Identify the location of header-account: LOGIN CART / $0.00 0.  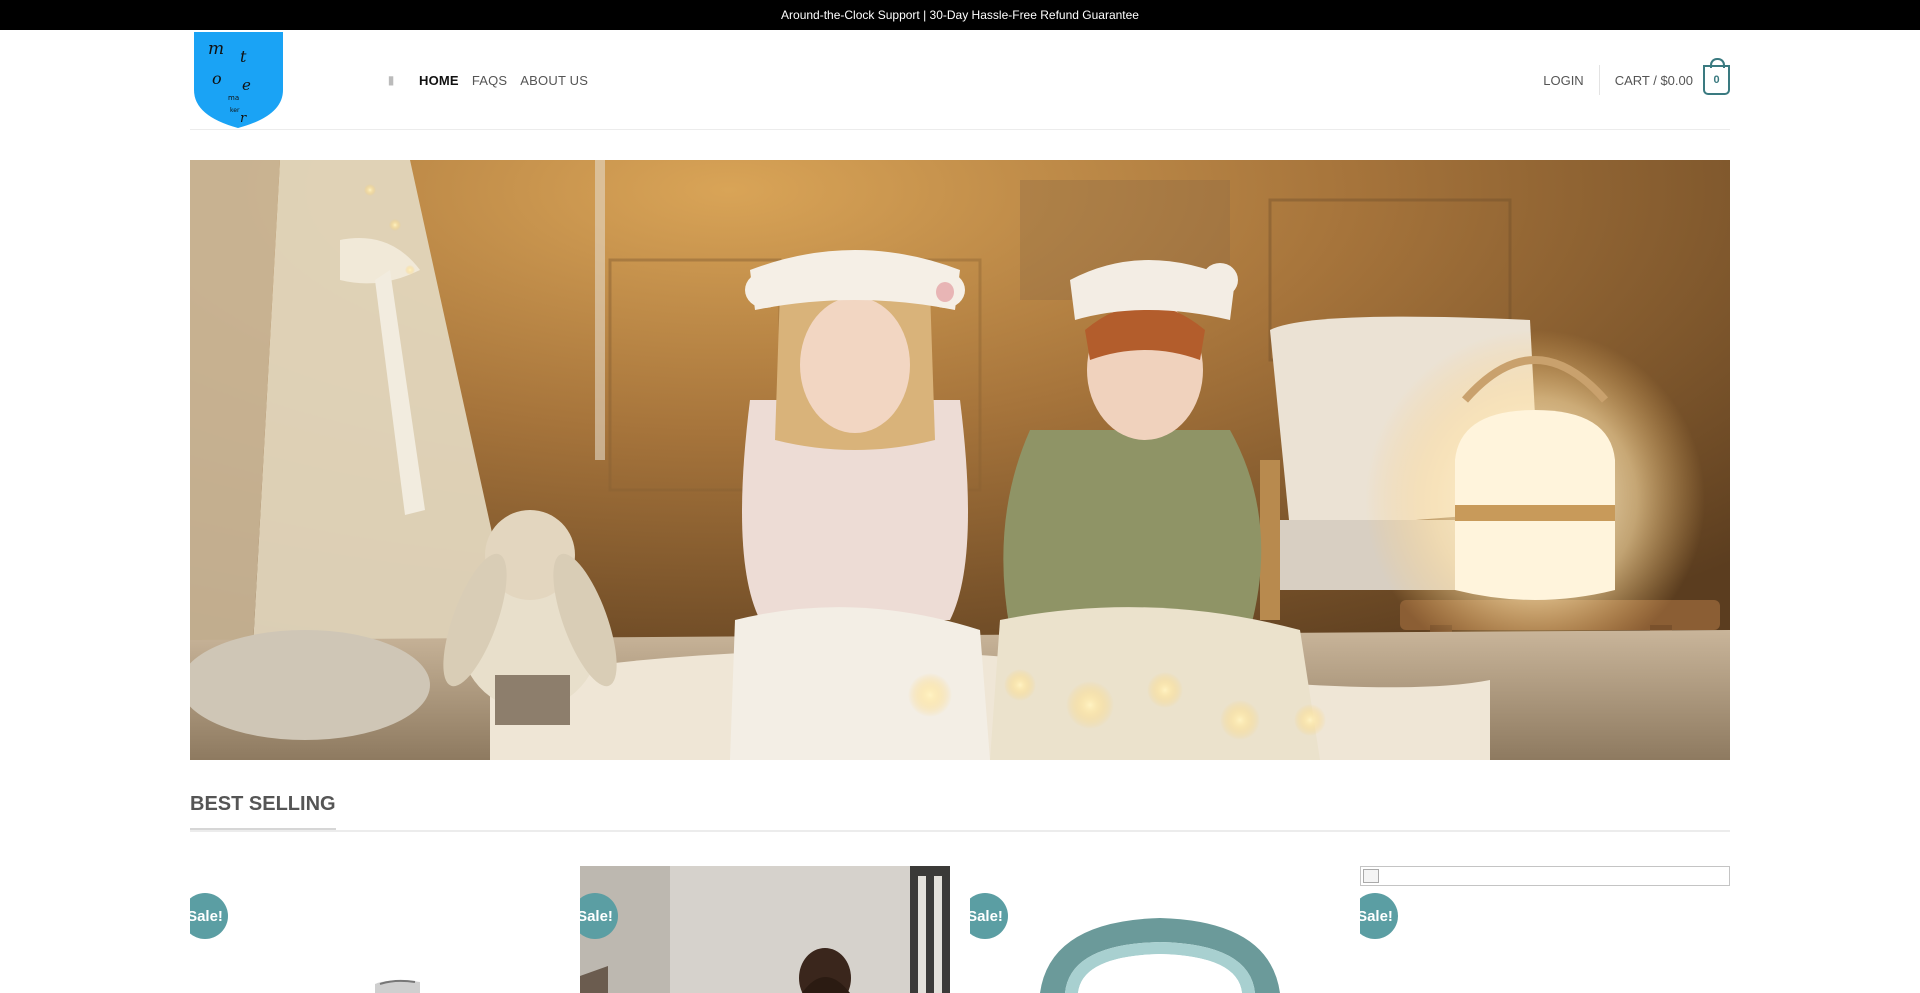
(1636, 80).